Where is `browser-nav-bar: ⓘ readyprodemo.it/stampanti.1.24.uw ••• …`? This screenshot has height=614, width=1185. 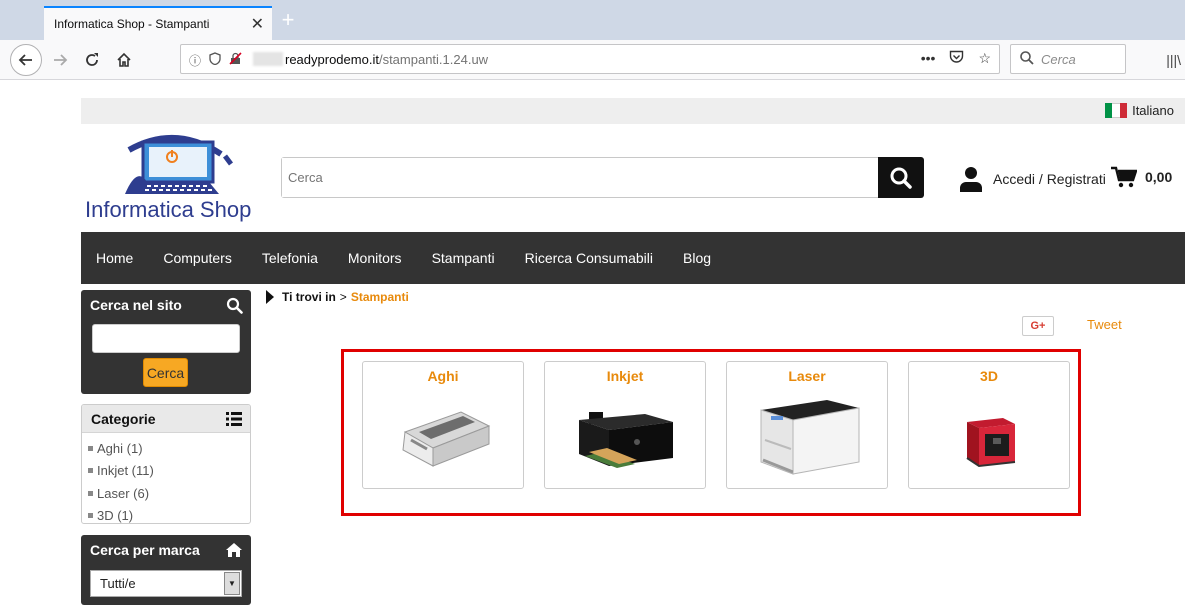
browser-nav-bar: ⓘ readyprodemo.it/stampanti.1.24.uw ••• … is located at coordinates (592, 60).